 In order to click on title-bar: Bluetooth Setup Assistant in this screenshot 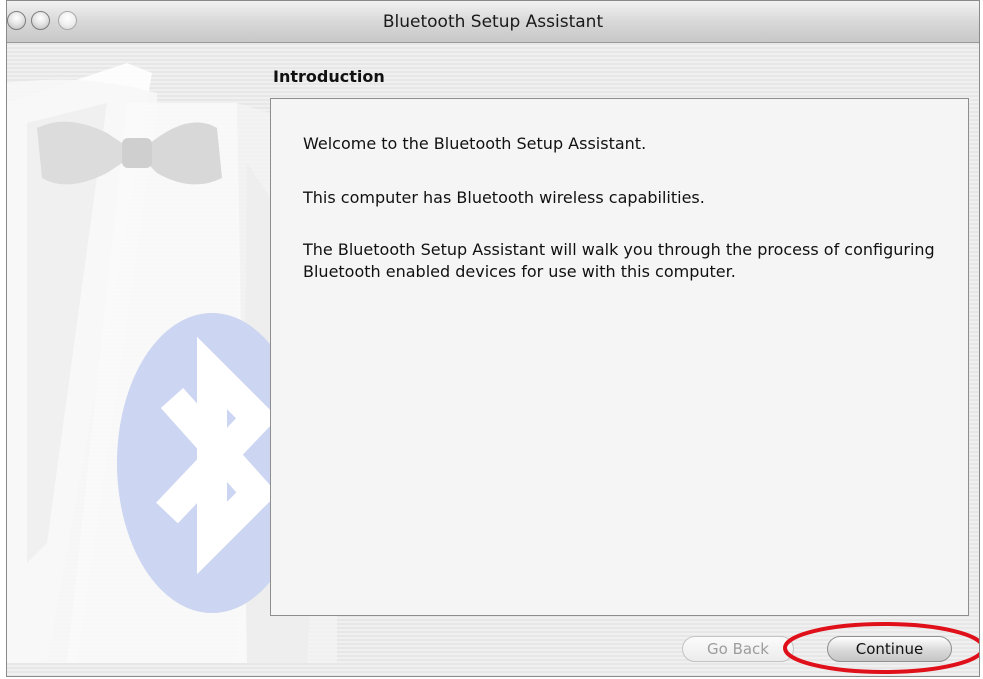, I will do `click(493, 22)`.